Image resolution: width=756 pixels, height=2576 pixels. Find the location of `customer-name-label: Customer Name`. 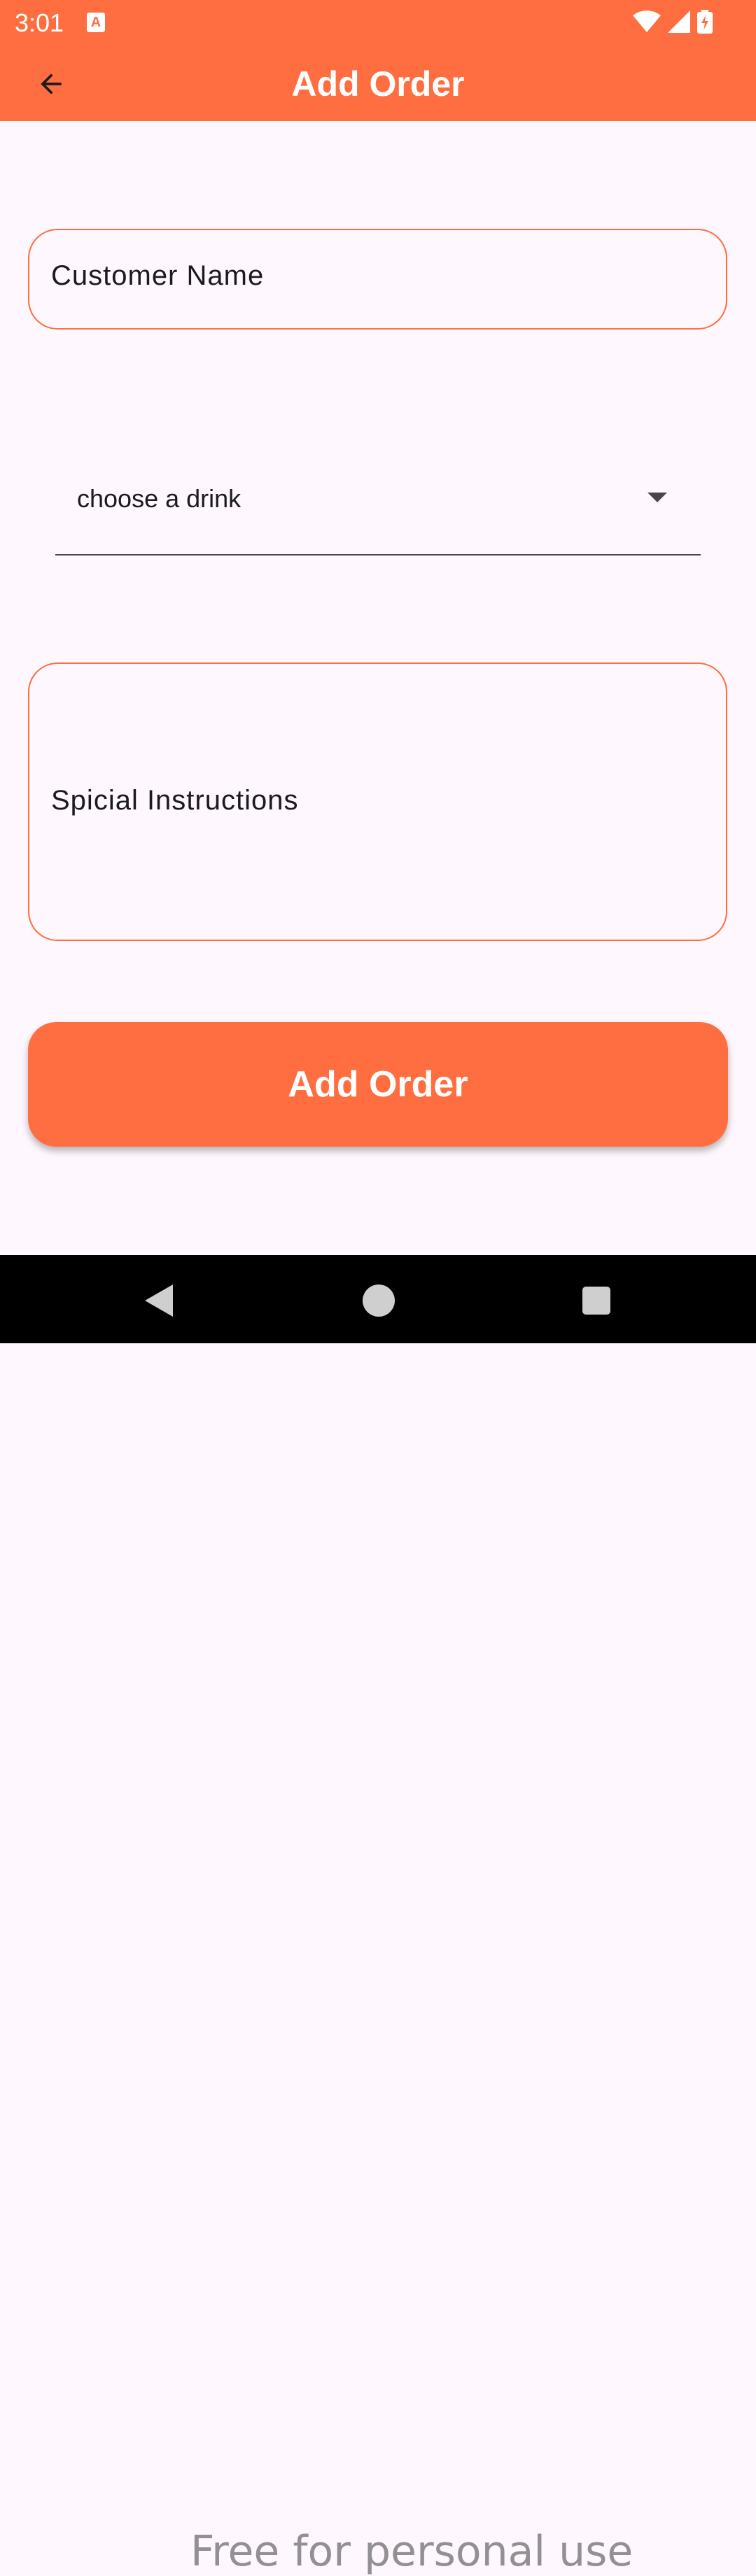

customer-name-label: Customer Name is located at coordinates (158, 275).